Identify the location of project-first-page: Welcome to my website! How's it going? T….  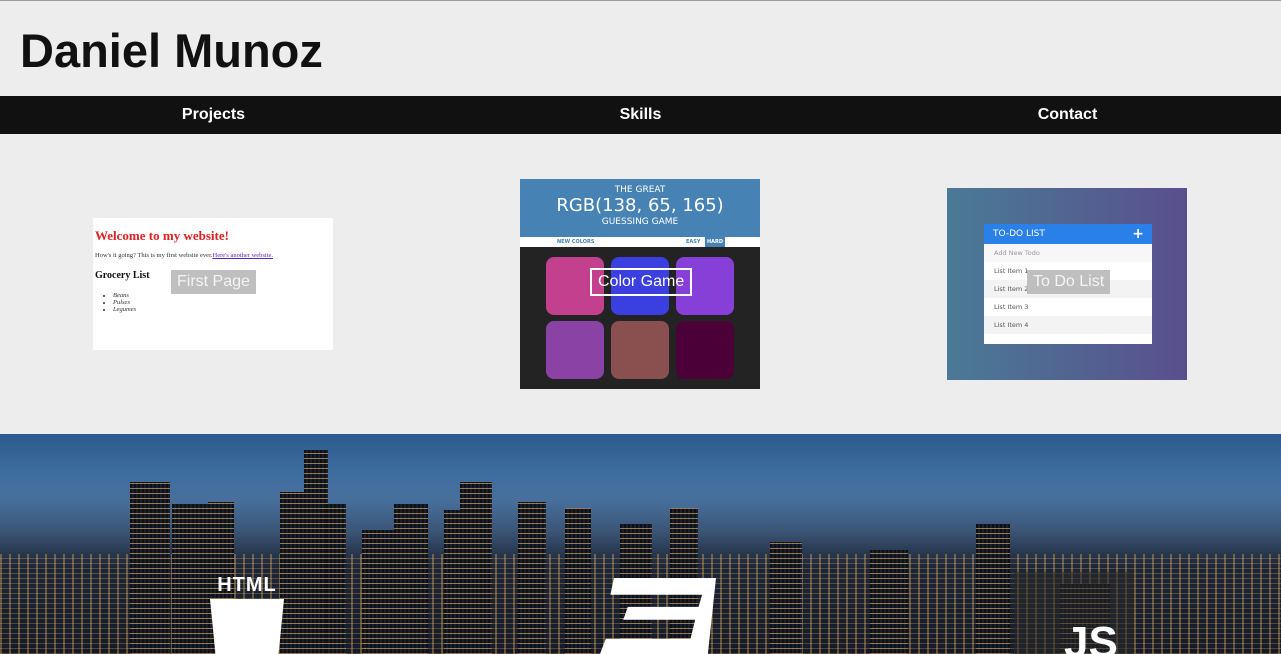
(213, 284).